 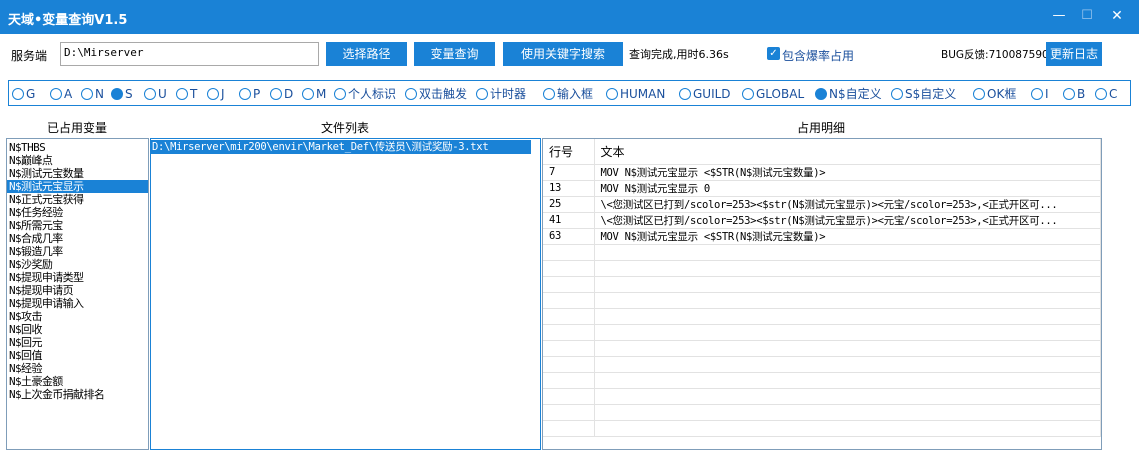 I want to click on radio-option: 个人标识, so click(x=365, y=94).